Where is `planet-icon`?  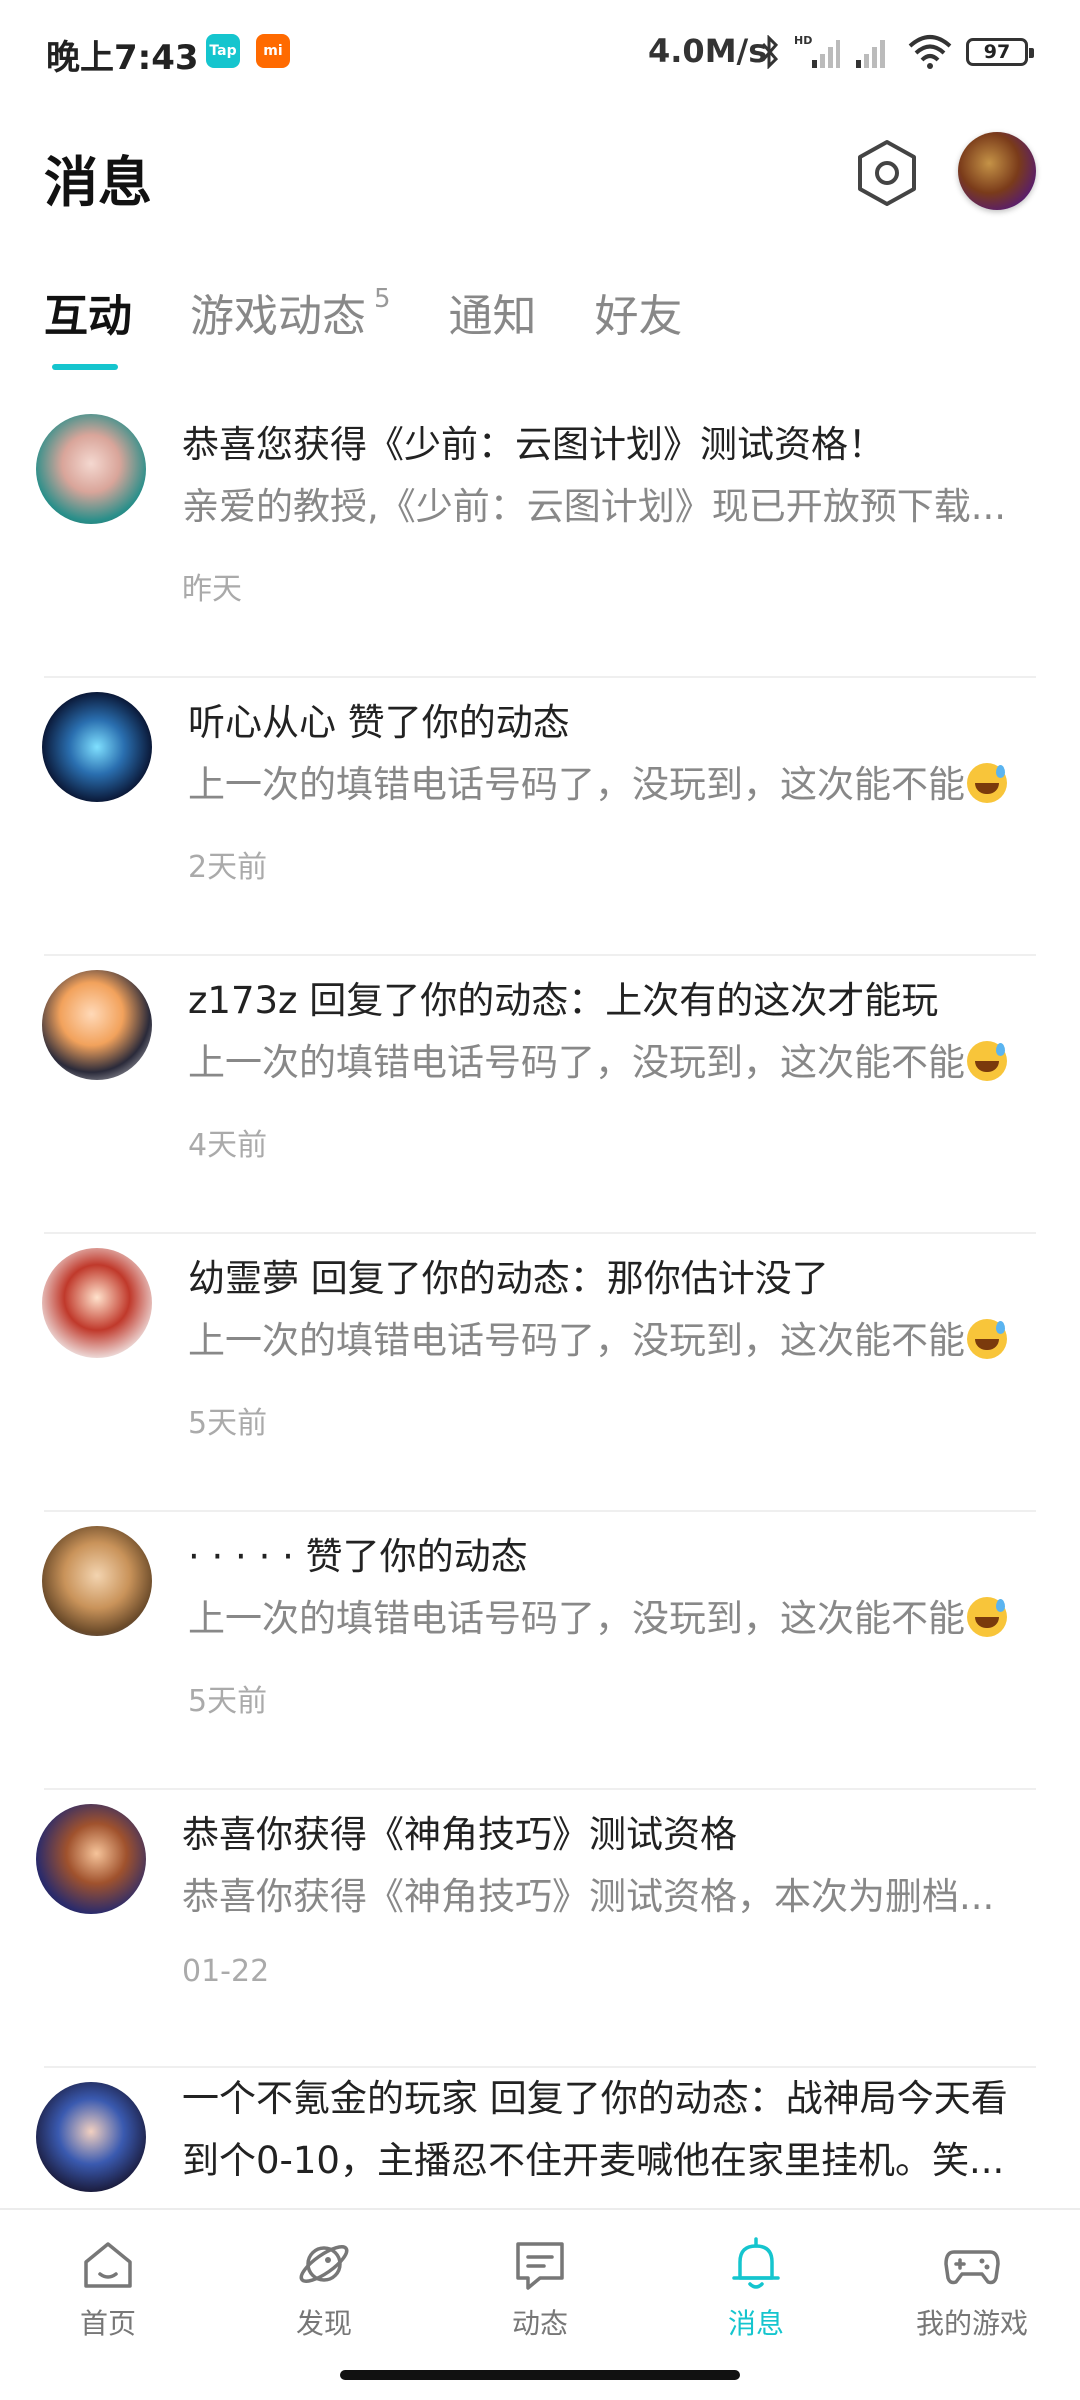
planet-icon is located at coordinates (324, 2264).